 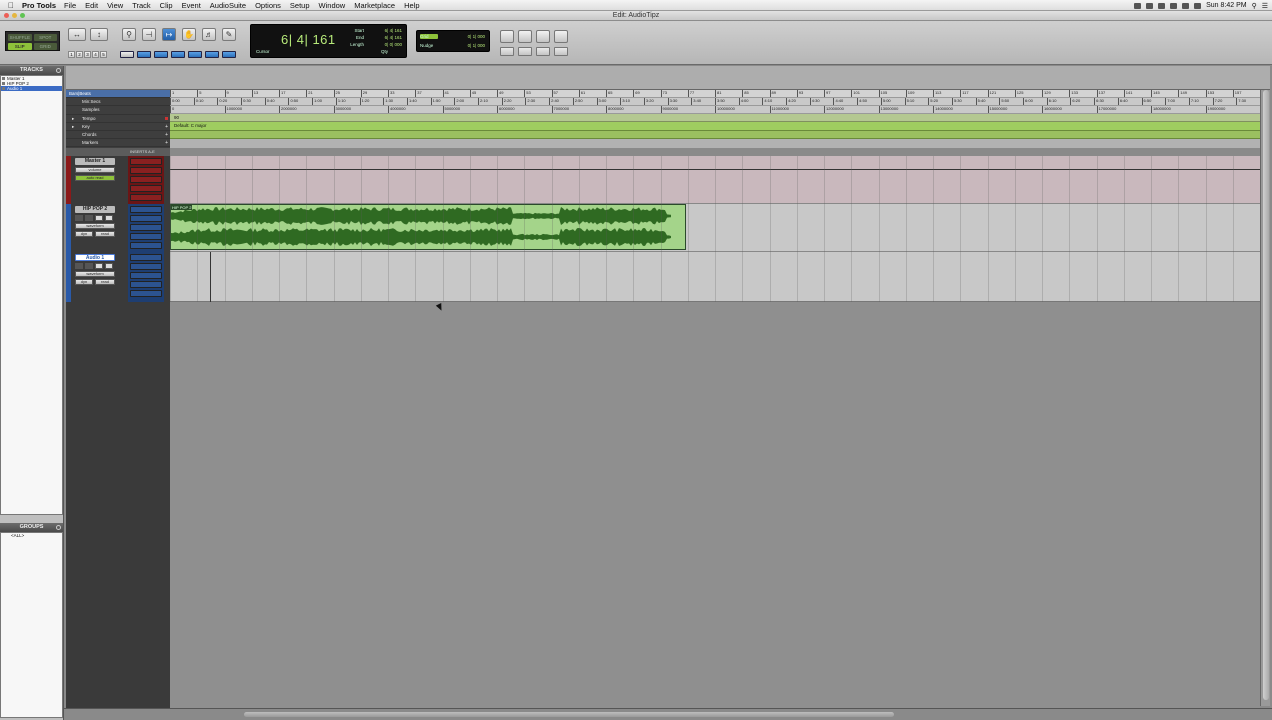 What do you see at coordinates (228, 5) in the screenshot?
I see `menu-audiosuite: AudioSuite` at bounding box center [228, 5].